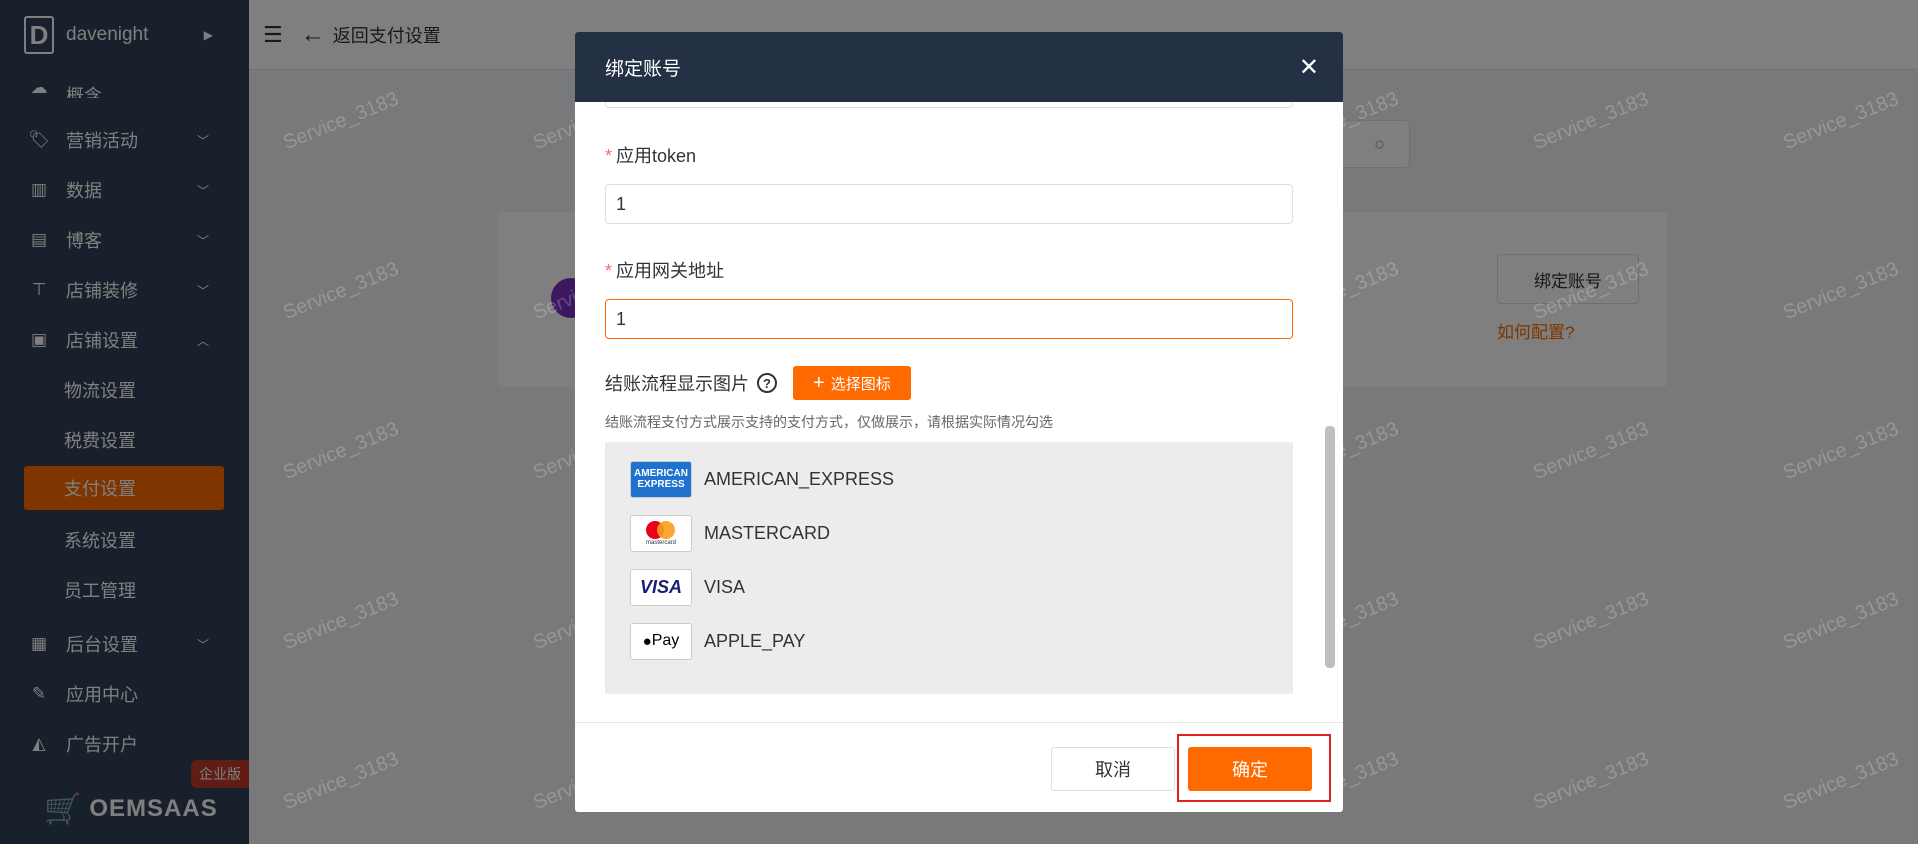  I want to click on mastercard-logo: mastercard, so click(661, 533).